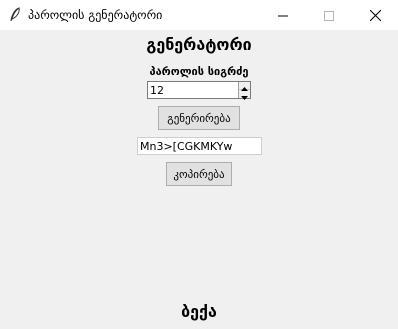  What do you see at coordinates (199, 146) in the screenshot?
I see `password-output-field` at bounding box center [199, 146].